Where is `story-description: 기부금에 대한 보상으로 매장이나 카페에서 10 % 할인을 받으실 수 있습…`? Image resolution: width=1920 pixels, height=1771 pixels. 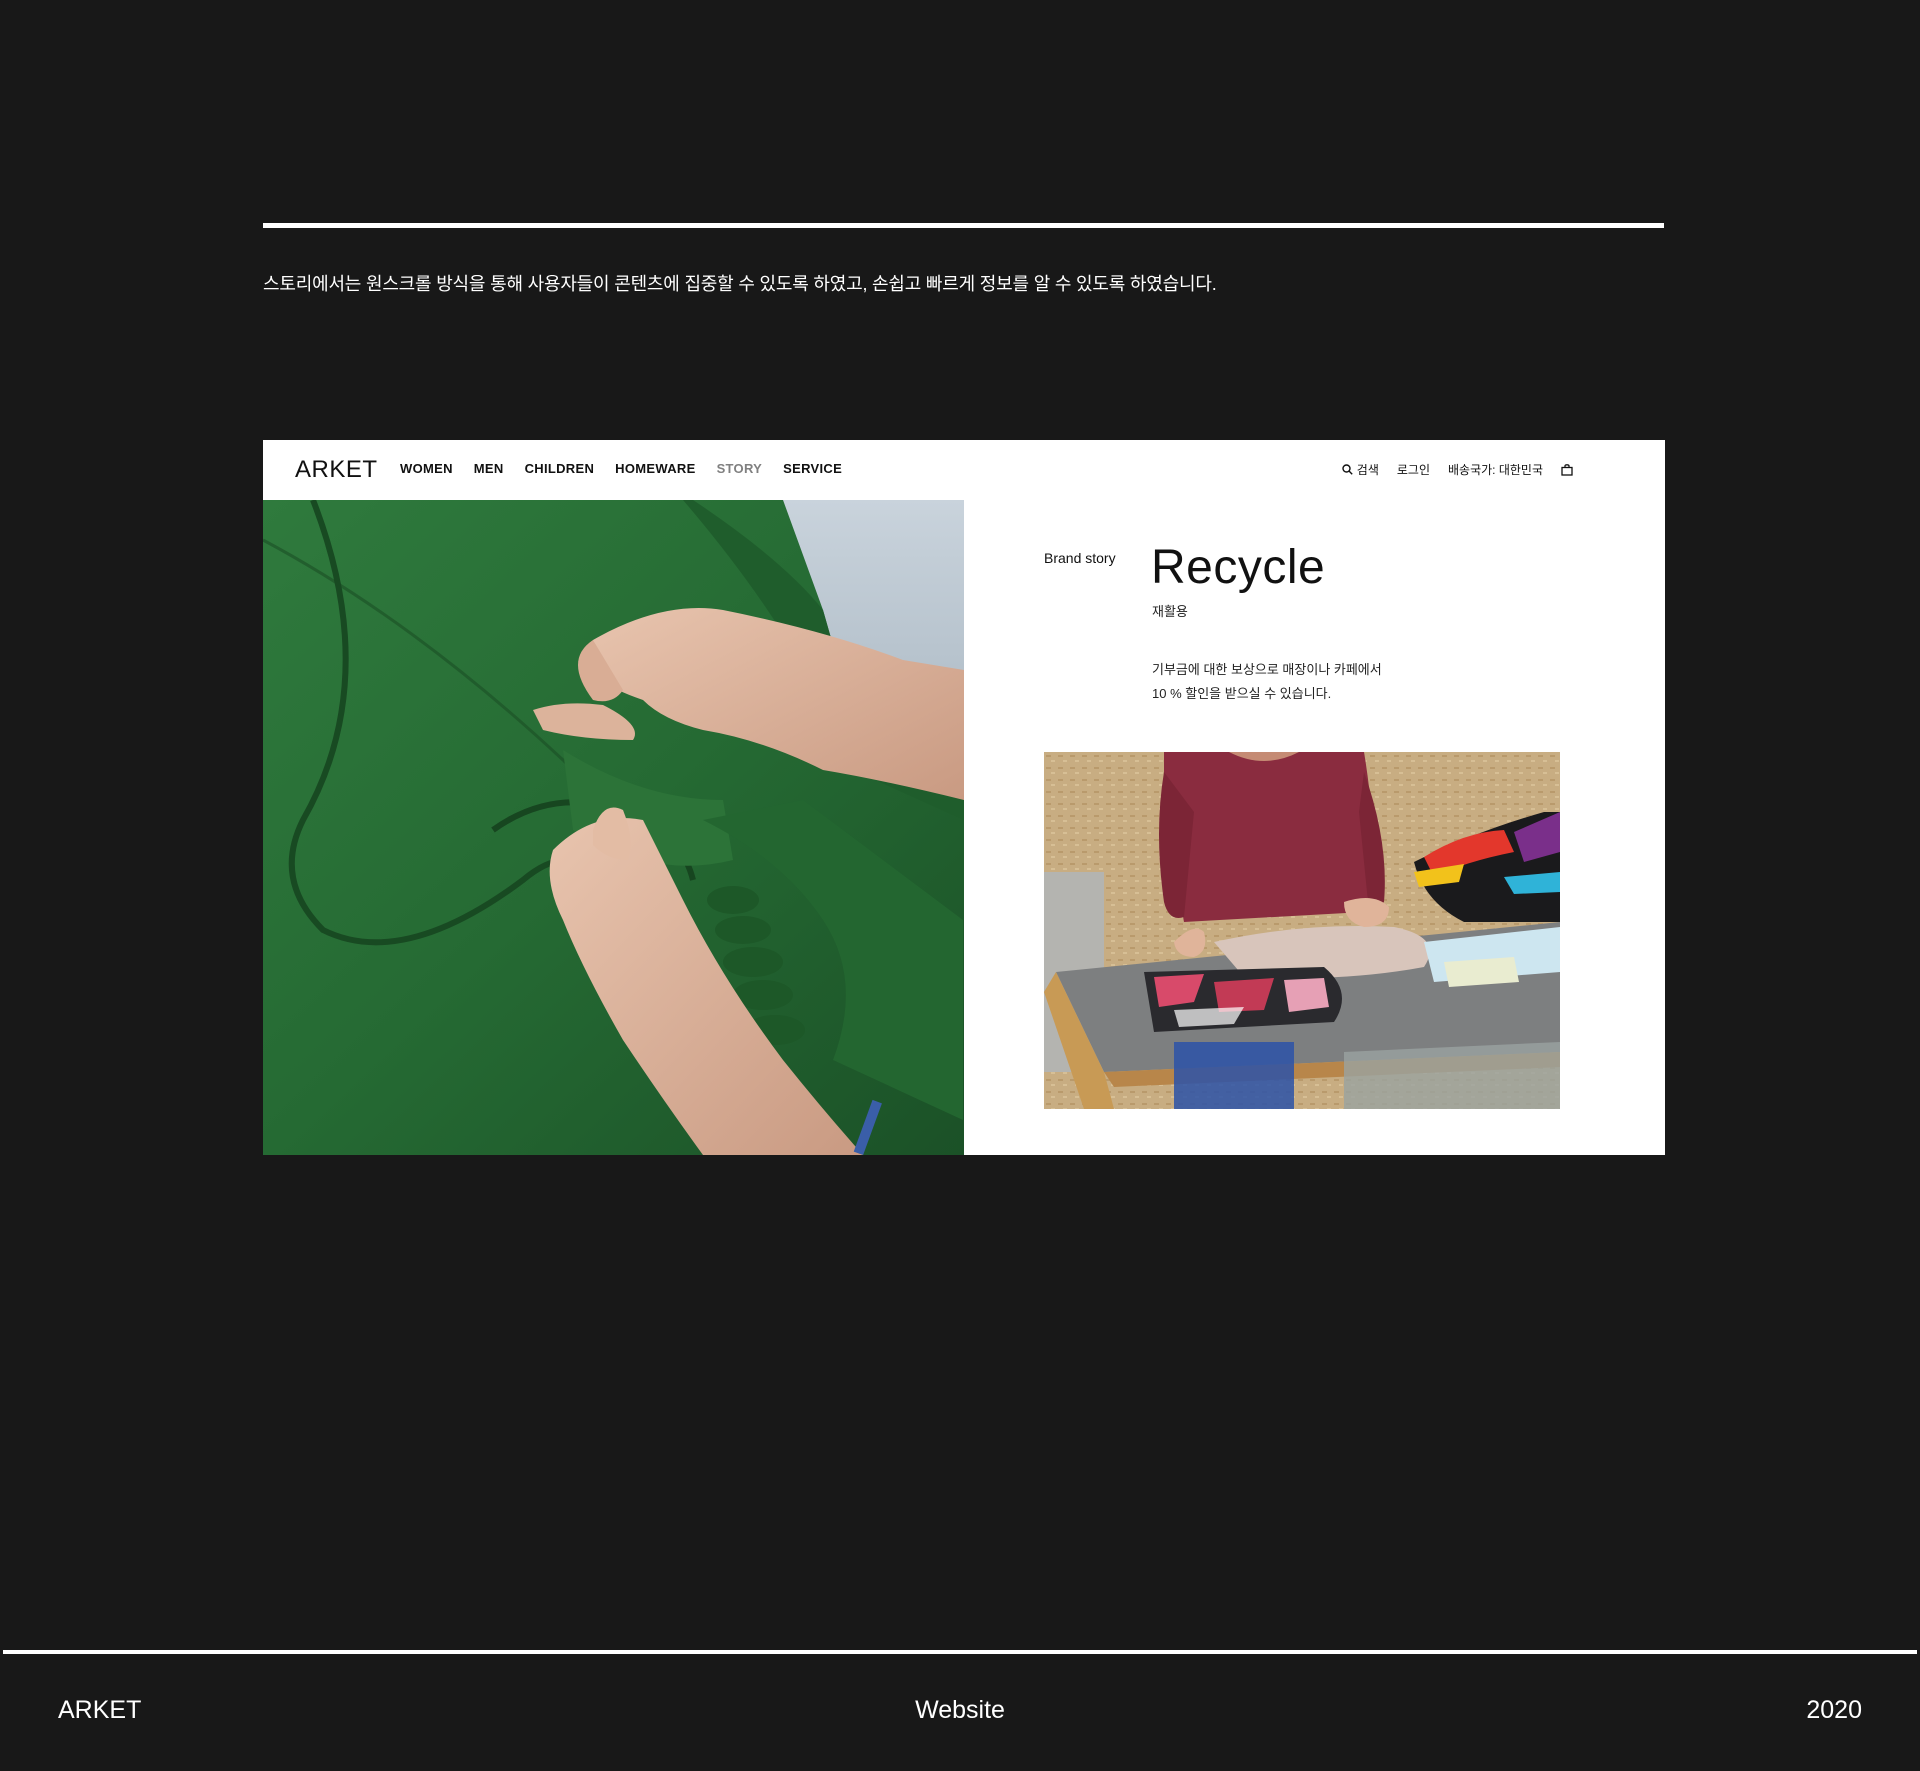 story-description: 기부금에 대한 보상으로 매장이나 카페에서 10 % 할인을 받으실 수 있습… is located at coordinates (1267, 682).